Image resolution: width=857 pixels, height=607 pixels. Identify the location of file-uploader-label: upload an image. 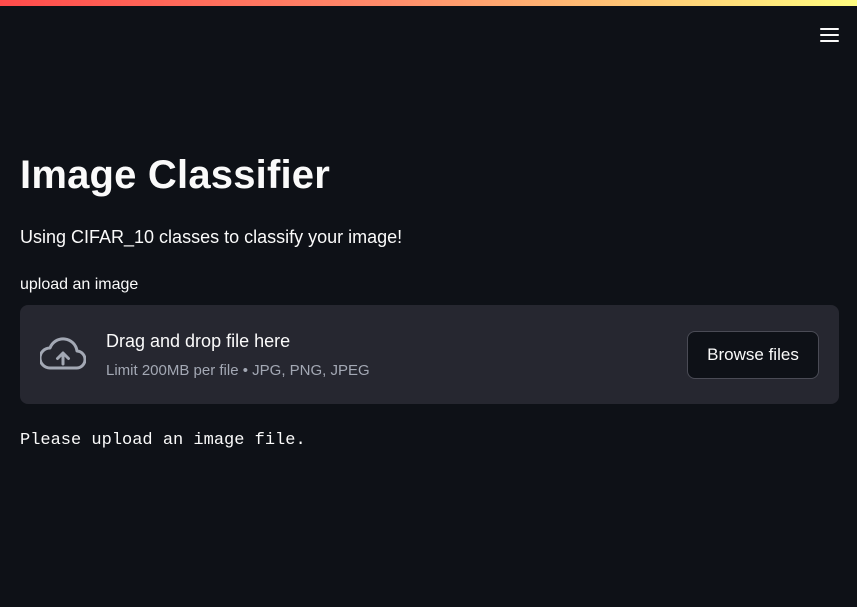
(79, 284).